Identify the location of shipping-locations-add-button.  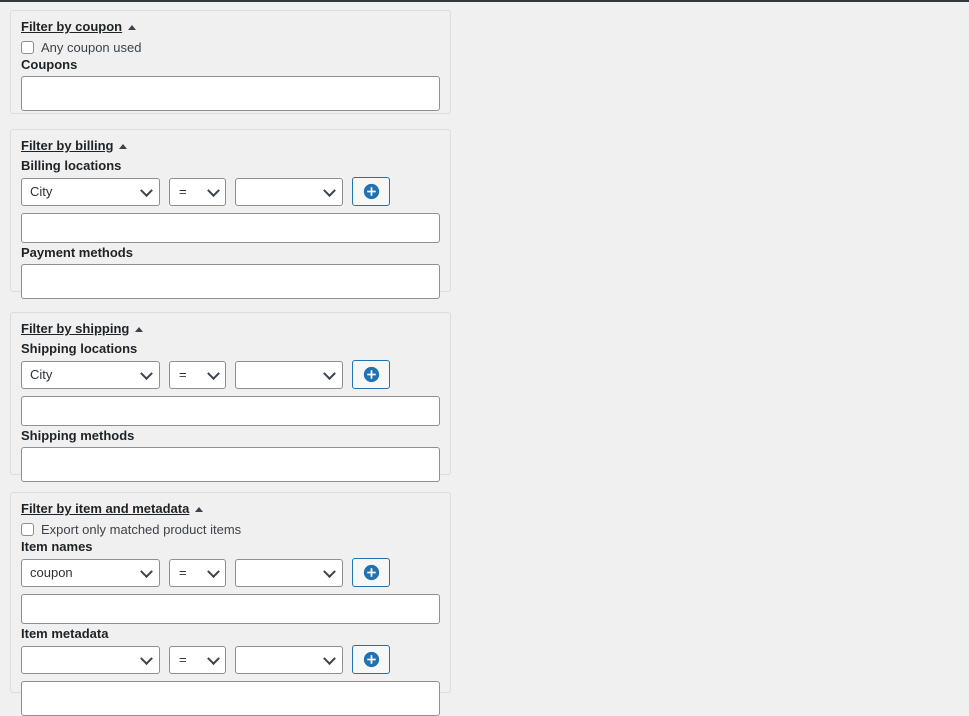
(371, 374).